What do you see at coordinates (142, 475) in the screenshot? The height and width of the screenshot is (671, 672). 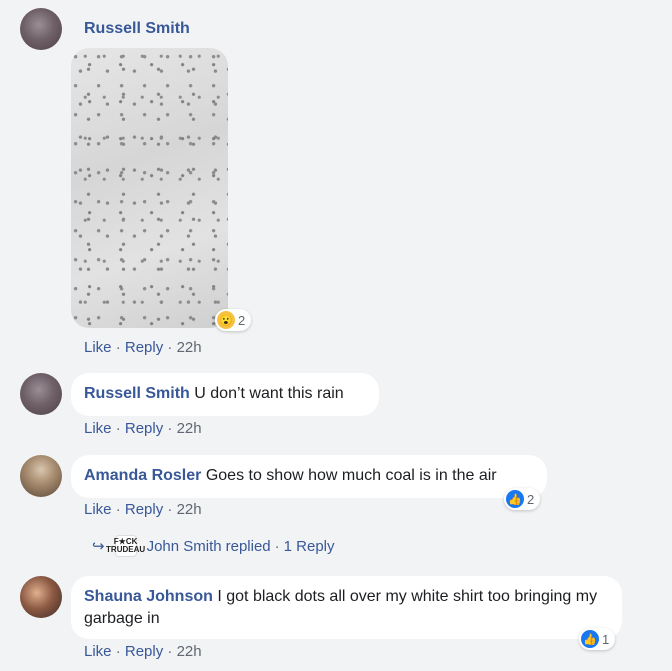 I see `comment-author: Amanda Rosler` at bounding box center [142, 475].